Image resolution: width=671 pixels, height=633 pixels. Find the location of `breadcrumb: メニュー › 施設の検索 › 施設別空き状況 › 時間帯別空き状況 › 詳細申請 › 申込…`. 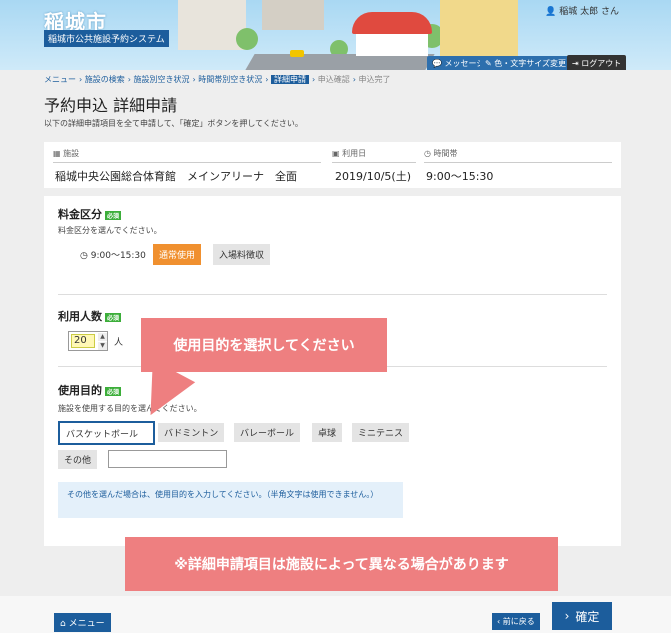

breadcrumb: メニュー › 施設の検索 › 施設別空き状況 › 時間帯別空き状況 › 詳細申請 › 申込… is located at coordinates (217, 79).